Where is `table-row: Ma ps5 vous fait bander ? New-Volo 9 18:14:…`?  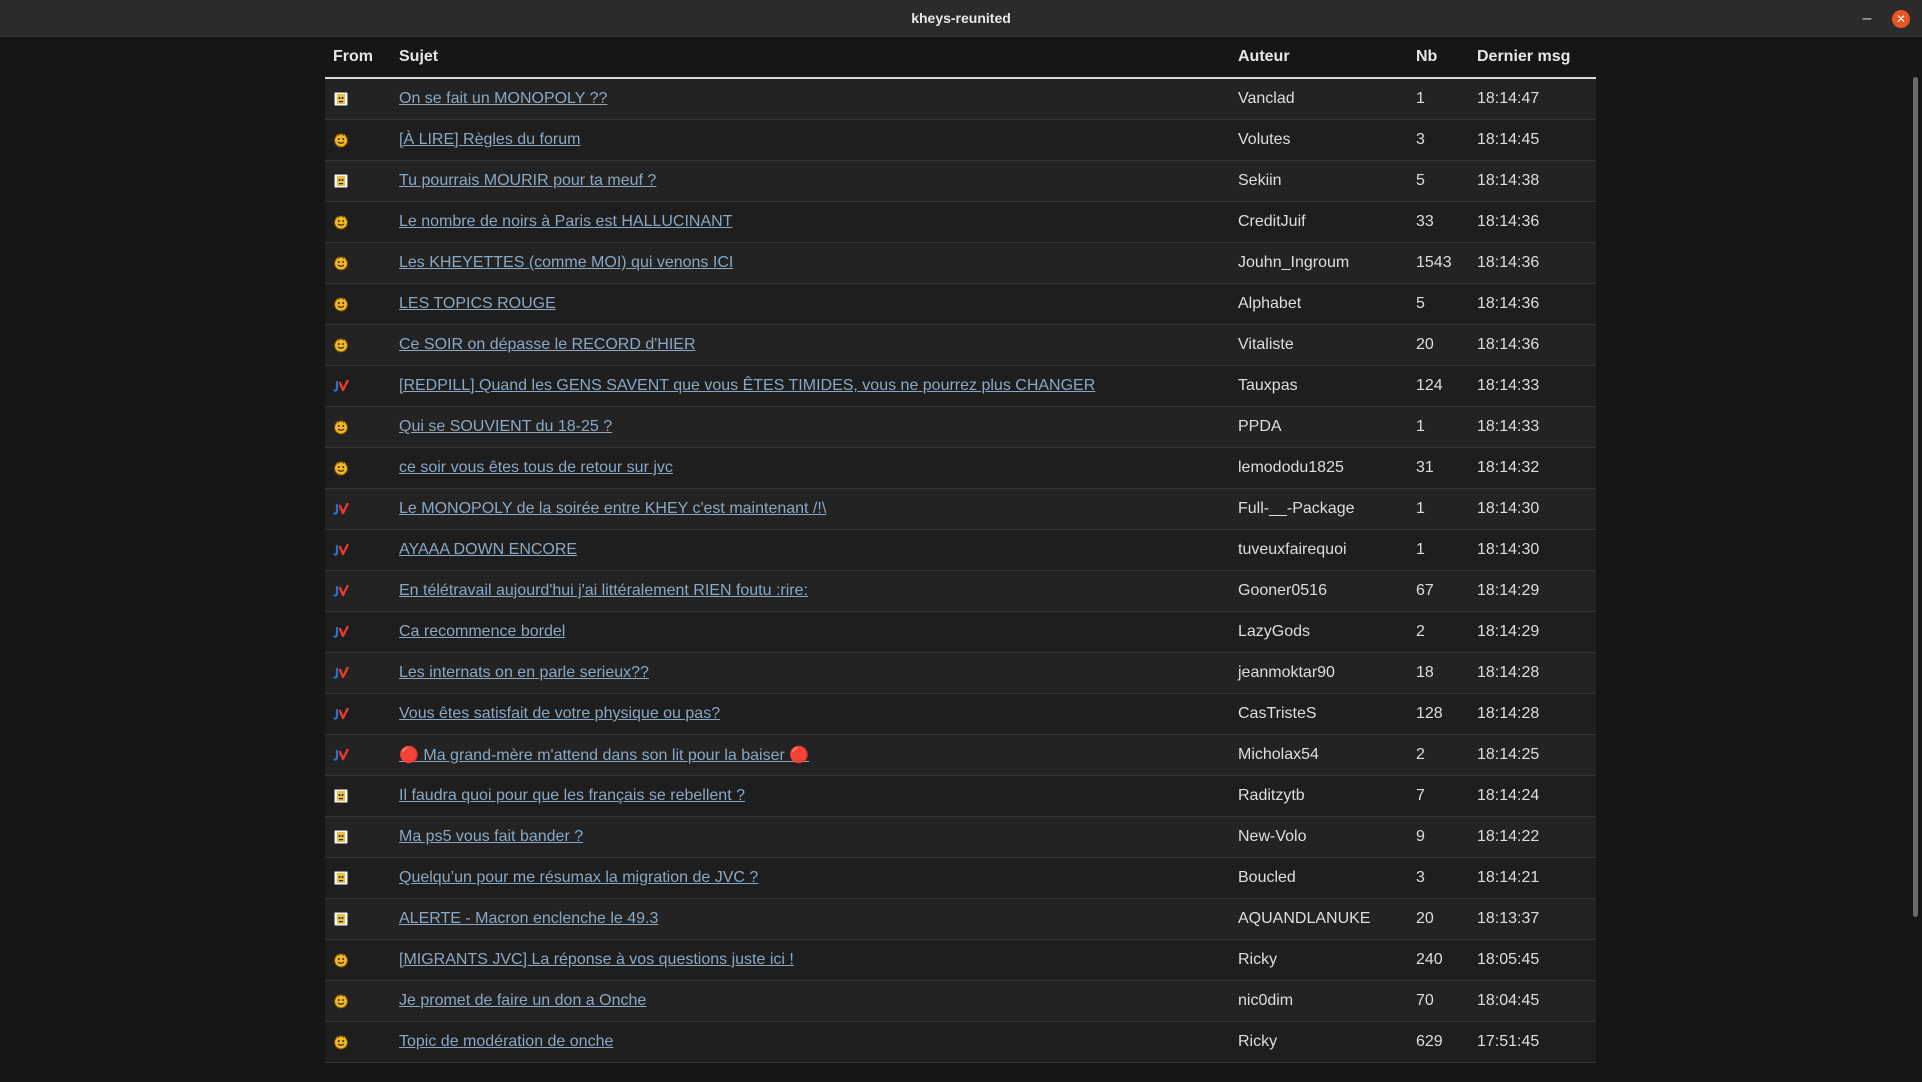
table-row: Ma ps5 vous fait bander ? New-Volo 9 18:14:… is located at coordinates (960, 837).